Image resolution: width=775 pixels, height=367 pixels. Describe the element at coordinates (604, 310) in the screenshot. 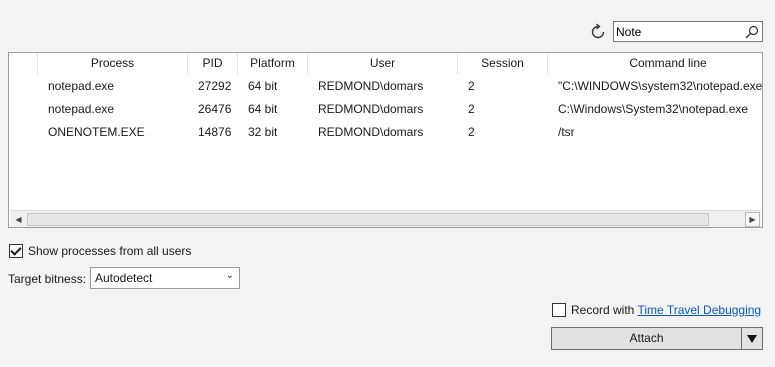

I see `ttd-prefix: Record with` at that location.